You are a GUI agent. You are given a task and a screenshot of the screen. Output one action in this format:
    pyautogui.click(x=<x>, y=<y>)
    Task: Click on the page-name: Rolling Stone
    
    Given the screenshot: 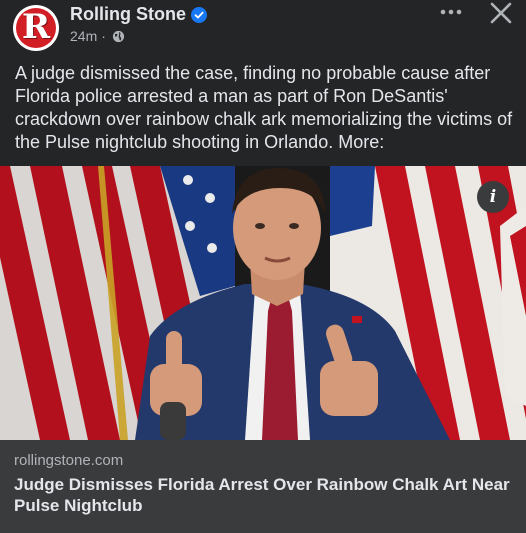 What is the action you would take?
    pyautogui.click(x=128, y=14)
    